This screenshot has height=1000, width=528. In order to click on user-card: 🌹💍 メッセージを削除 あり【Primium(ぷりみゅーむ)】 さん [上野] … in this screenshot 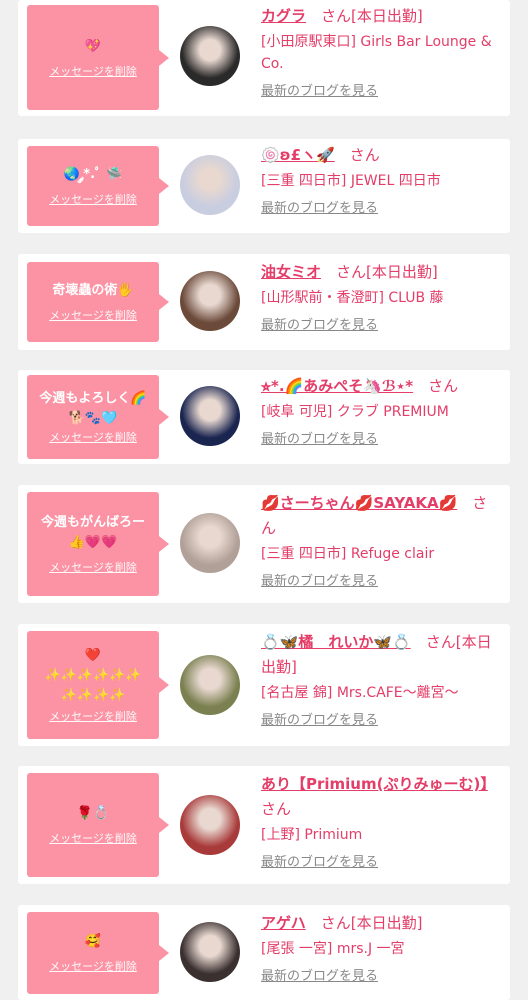, I will do `click(264, 825)`.